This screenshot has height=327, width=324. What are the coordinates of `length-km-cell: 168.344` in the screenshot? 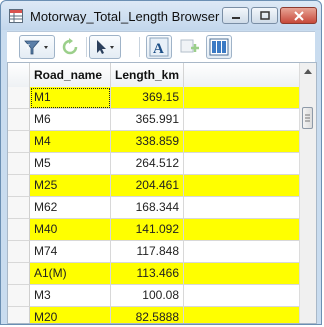 It's located at (147, 208).